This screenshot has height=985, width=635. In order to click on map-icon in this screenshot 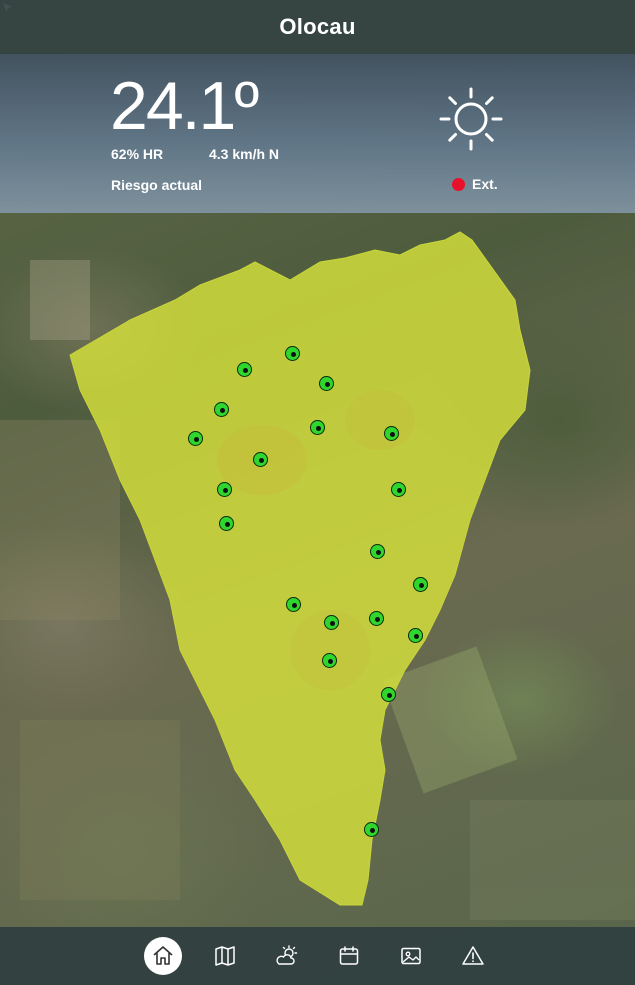, I will do `click(224, 956)`.